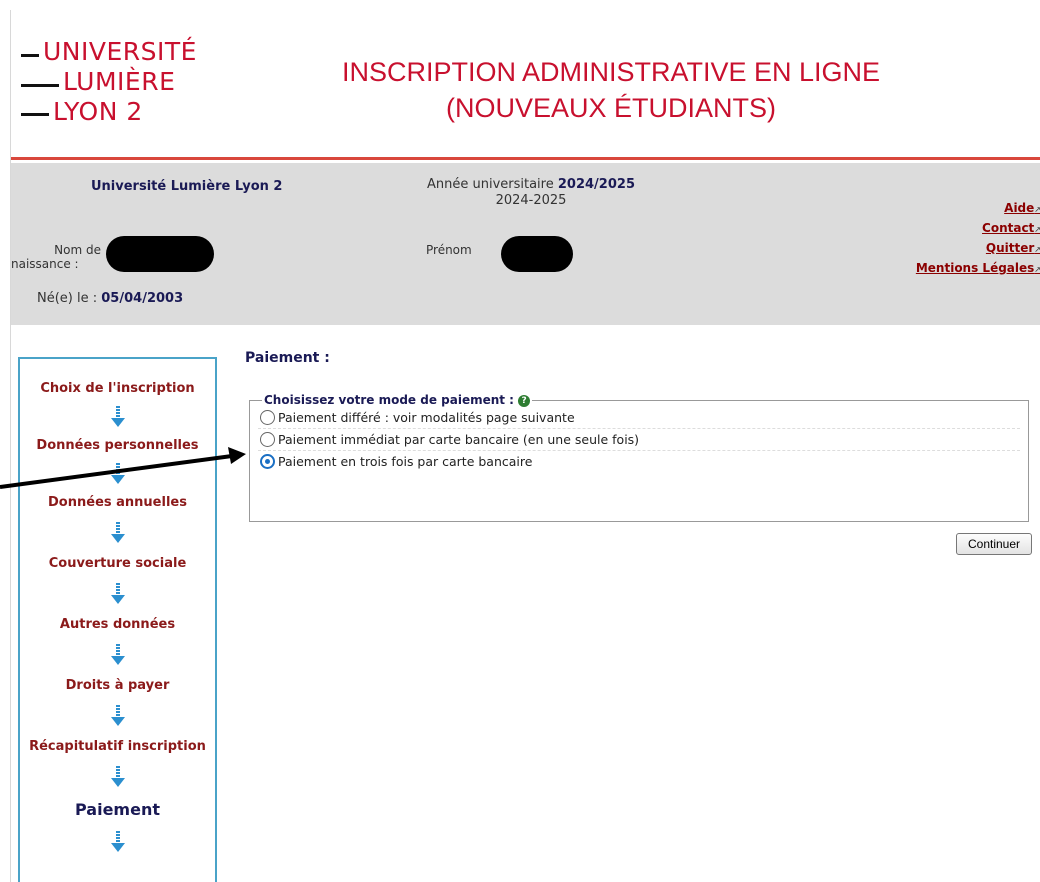 This screenshot has width=1040, height=882. I want to click on academic-year: Année universitaire 2024/2025 2024-2025, so click(531, 193).